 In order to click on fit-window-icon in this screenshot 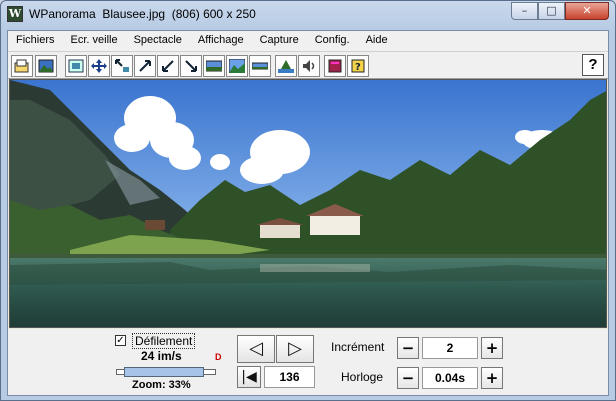, I will do `click(76, 66)`.